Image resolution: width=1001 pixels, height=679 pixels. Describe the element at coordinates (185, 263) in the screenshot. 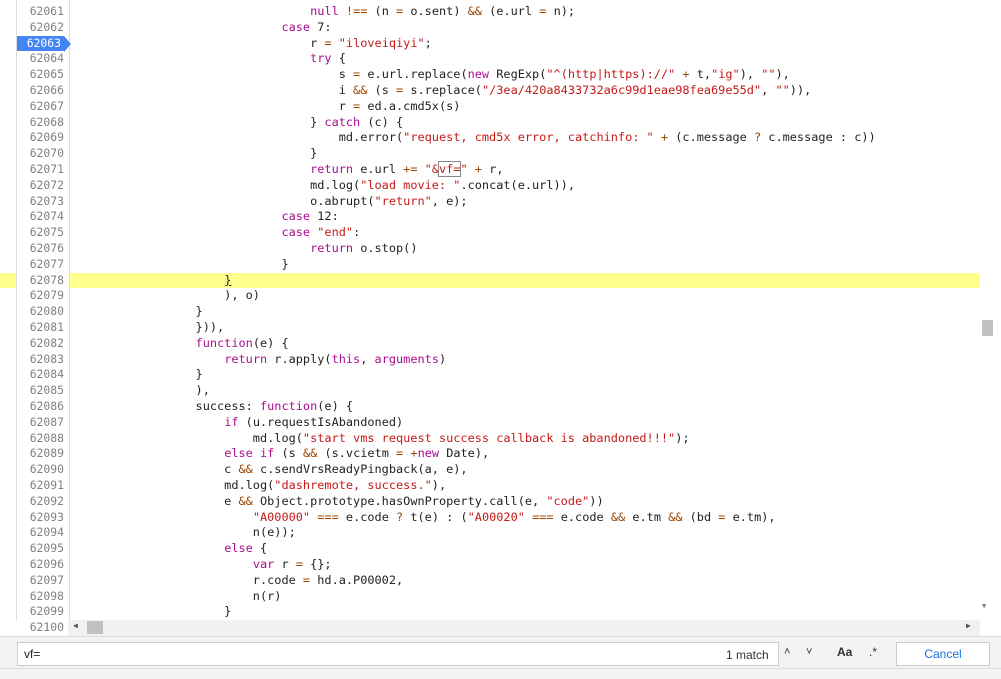

I see `code-text: }` at that location.